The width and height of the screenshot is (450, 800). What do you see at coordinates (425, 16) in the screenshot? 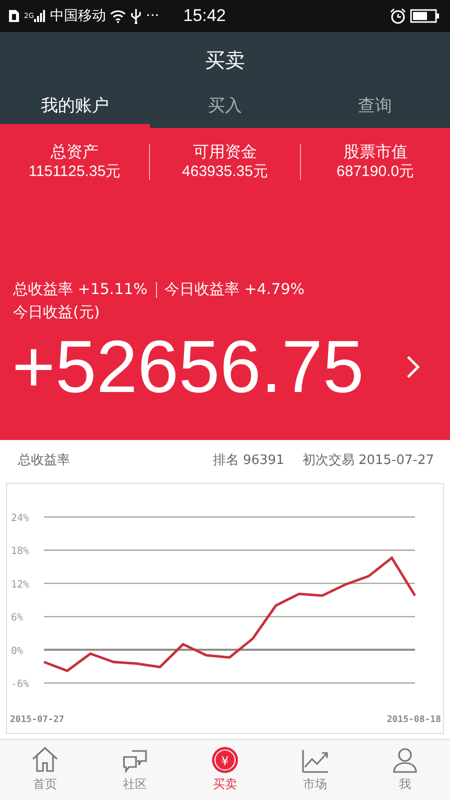
I see `battery-icon` at bounding box center [425, 16].